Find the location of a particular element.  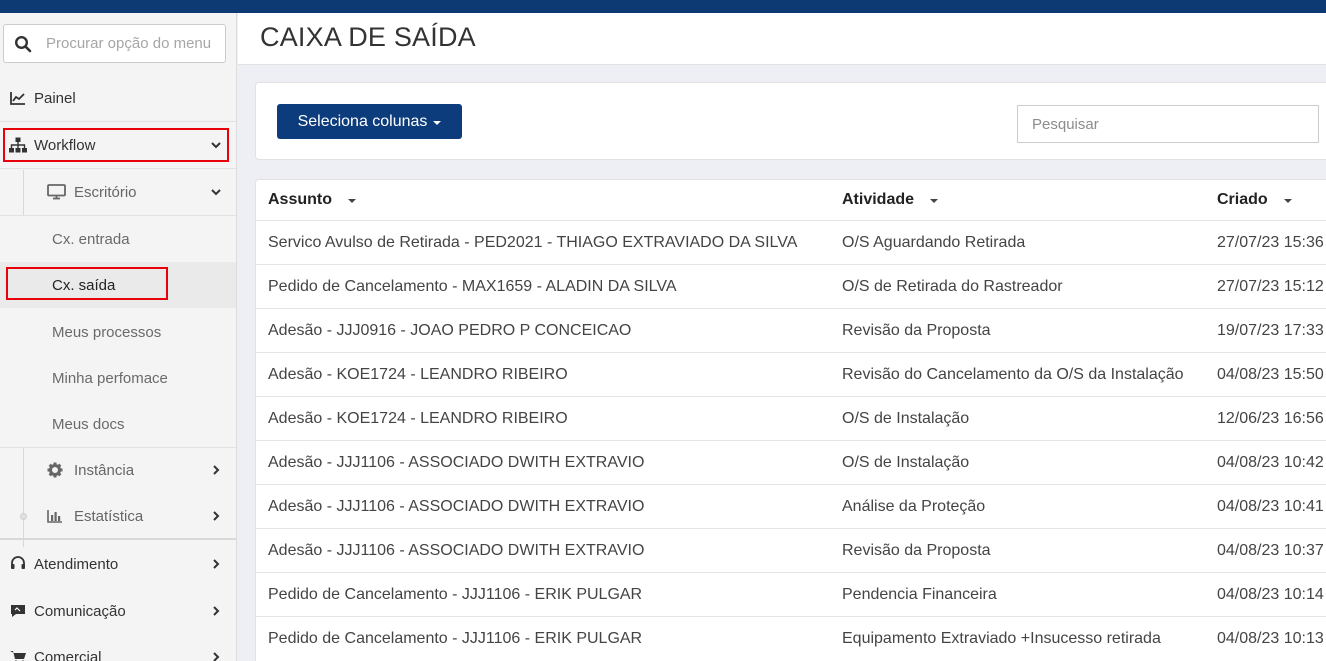

sidebar-item-comercial: Comercial is located at coordinates (118, 648).